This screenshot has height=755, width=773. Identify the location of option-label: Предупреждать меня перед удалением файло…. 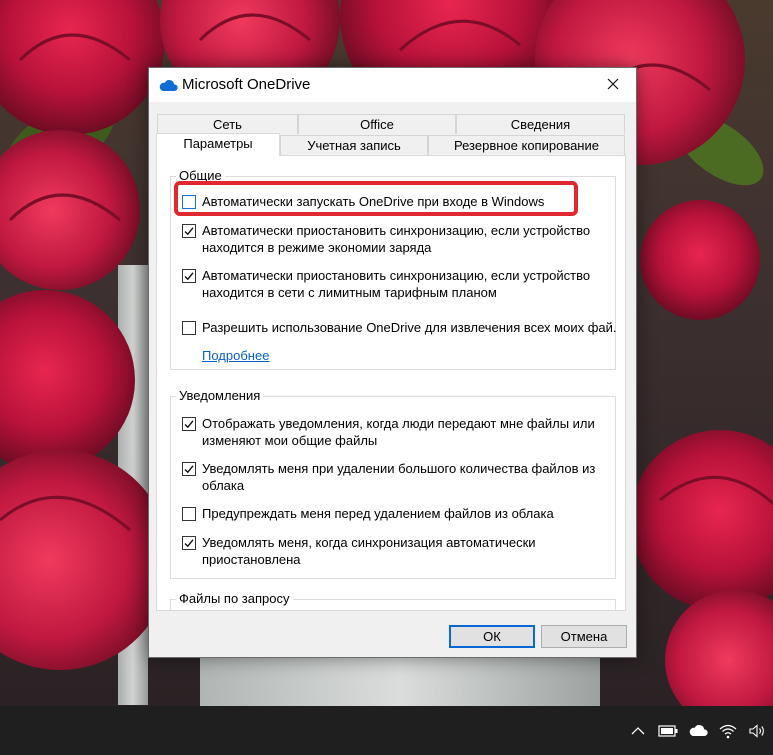
(378, 513).